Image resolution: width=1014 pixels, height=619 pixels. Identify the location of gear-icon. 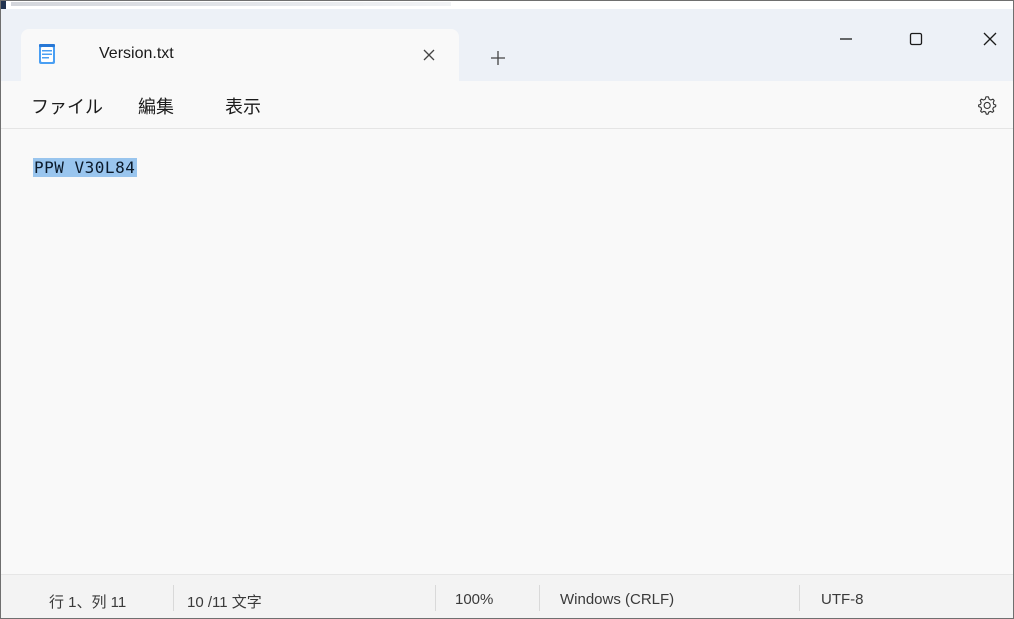
(987, 105).